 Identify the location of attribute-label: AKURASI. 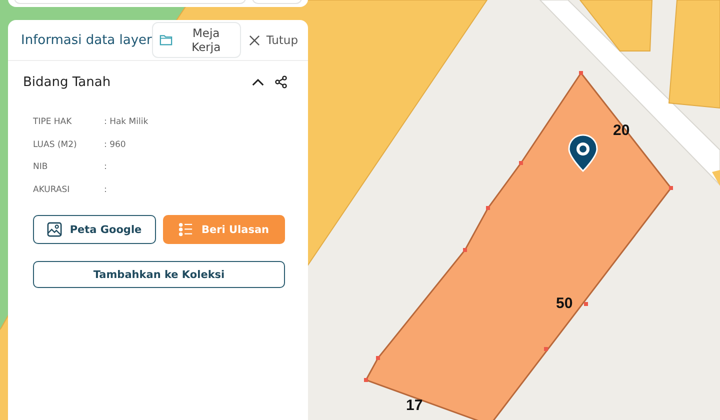
(52, 189).